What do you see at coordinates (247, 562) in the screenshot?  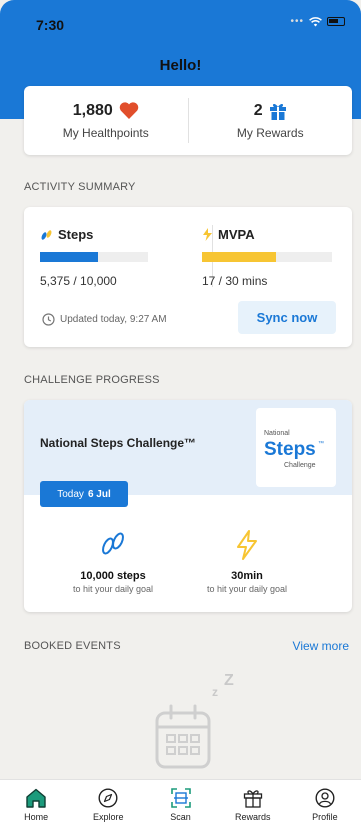 I see `minutes-goal: 30min to hit your daily goal` at bounding box center [247, 562].